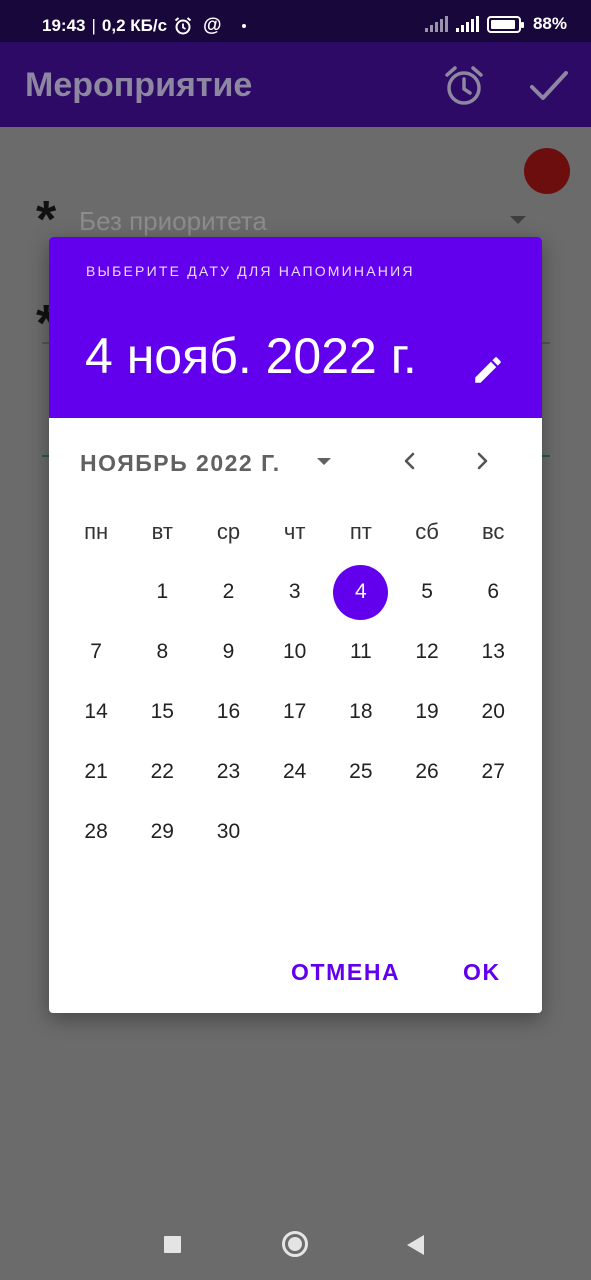 This screenshot has width=591, height=1280. I want to click on weekday-label: ср, so click(228, 531).